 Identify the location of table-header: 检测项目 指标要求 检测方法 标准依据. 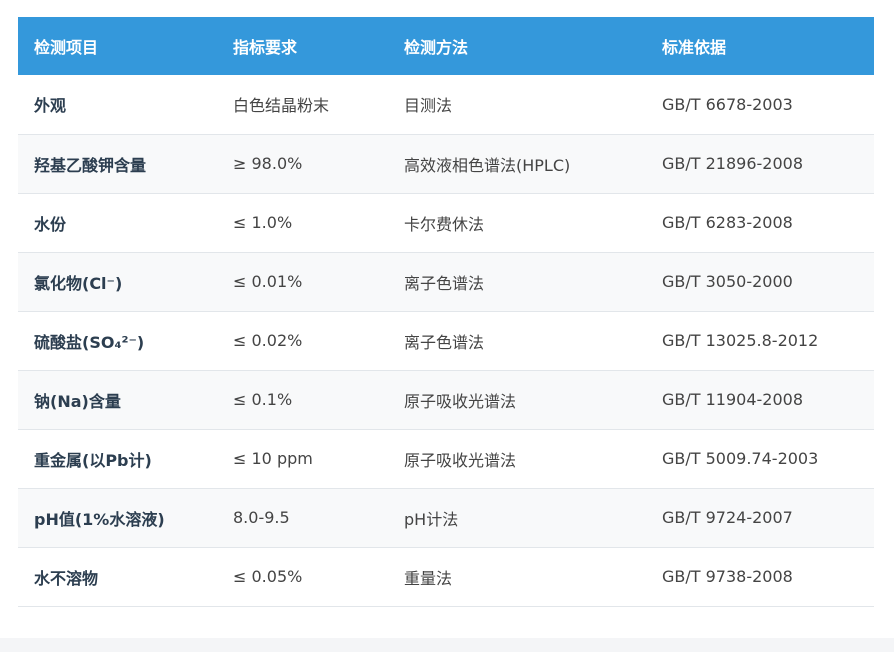
(446, 46).